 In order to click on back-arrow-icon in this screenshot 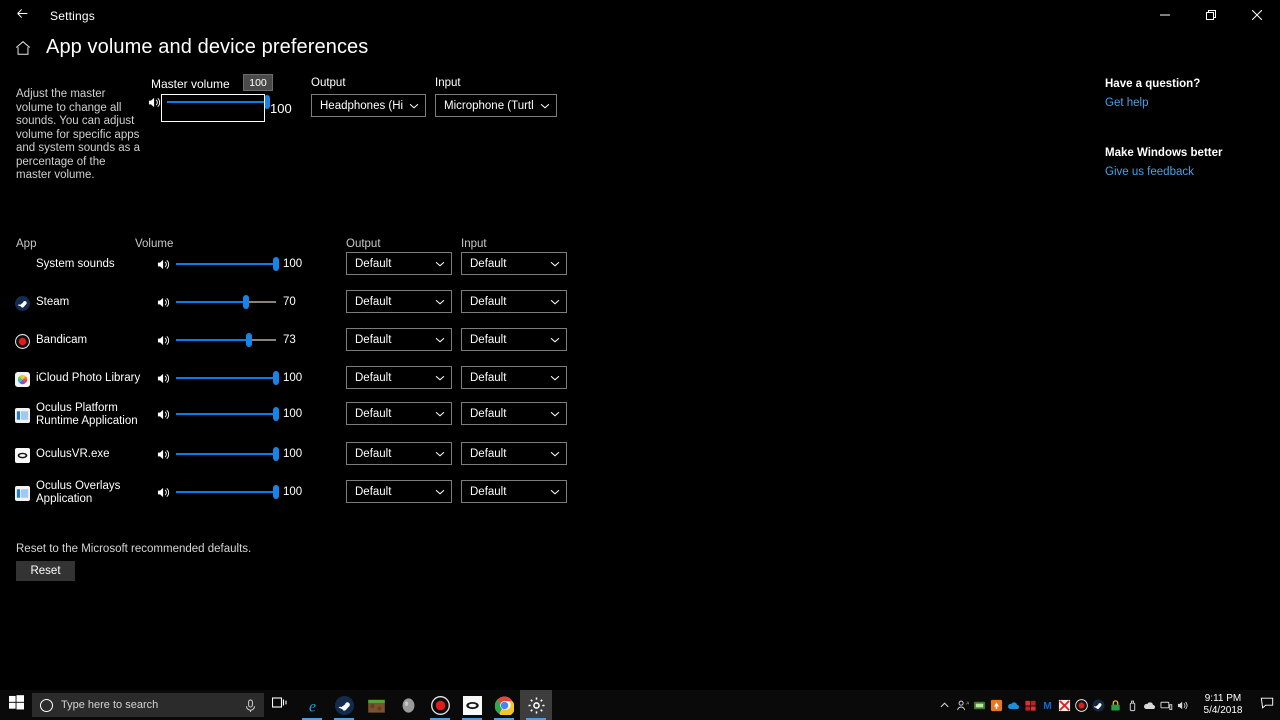, I will do `click(22, 16)`.